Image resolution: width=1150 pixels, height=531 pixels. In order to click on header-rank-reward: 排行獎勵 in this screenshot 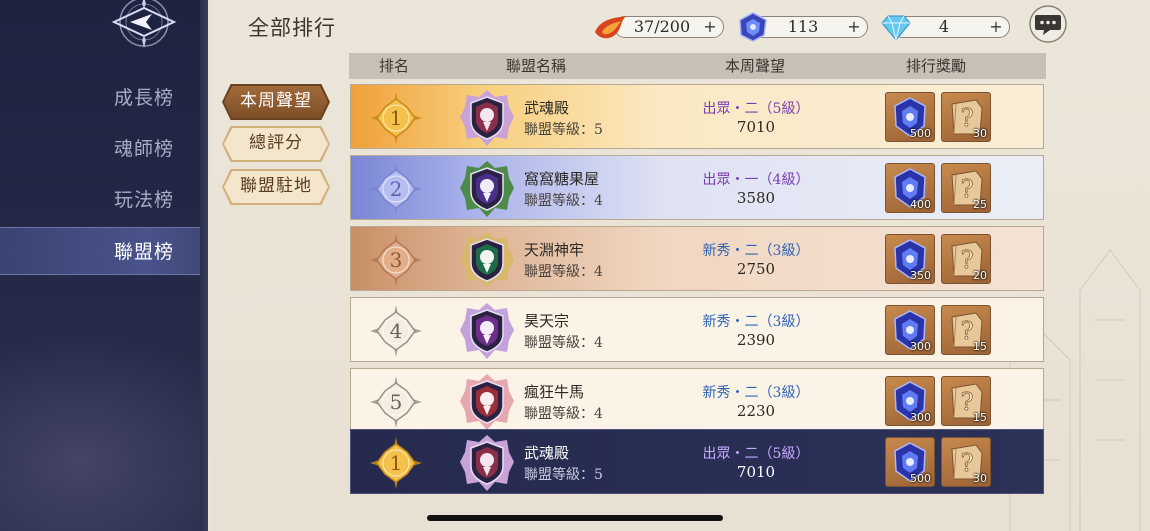, I will do `click(936, 66)`.